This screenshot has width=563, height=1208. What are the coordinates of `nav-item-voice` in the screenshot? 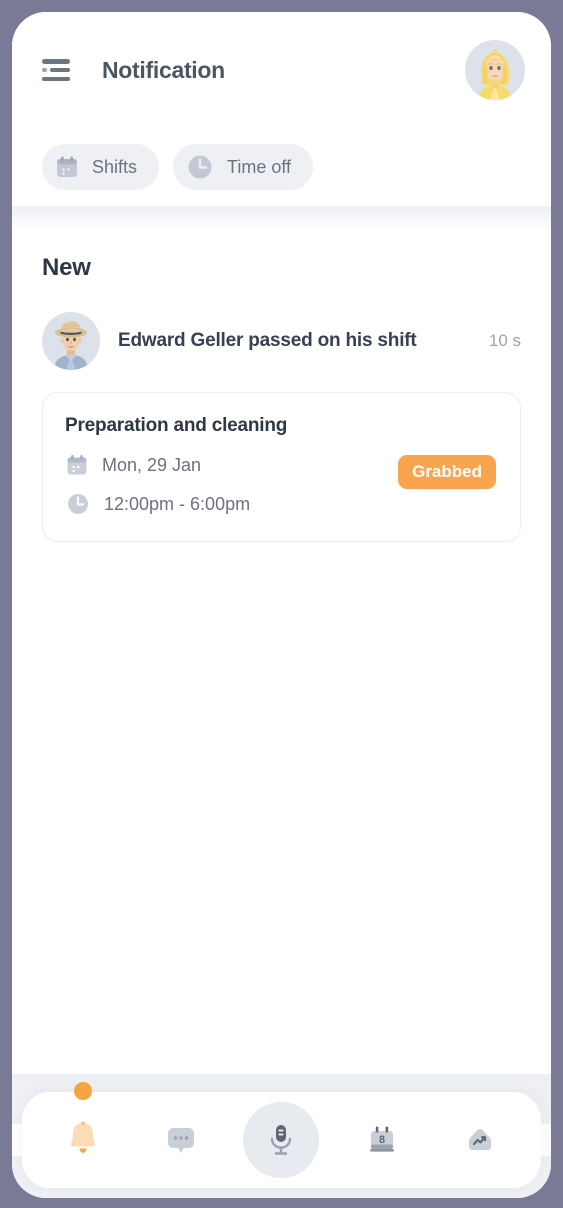 It's located at (281, 1140).